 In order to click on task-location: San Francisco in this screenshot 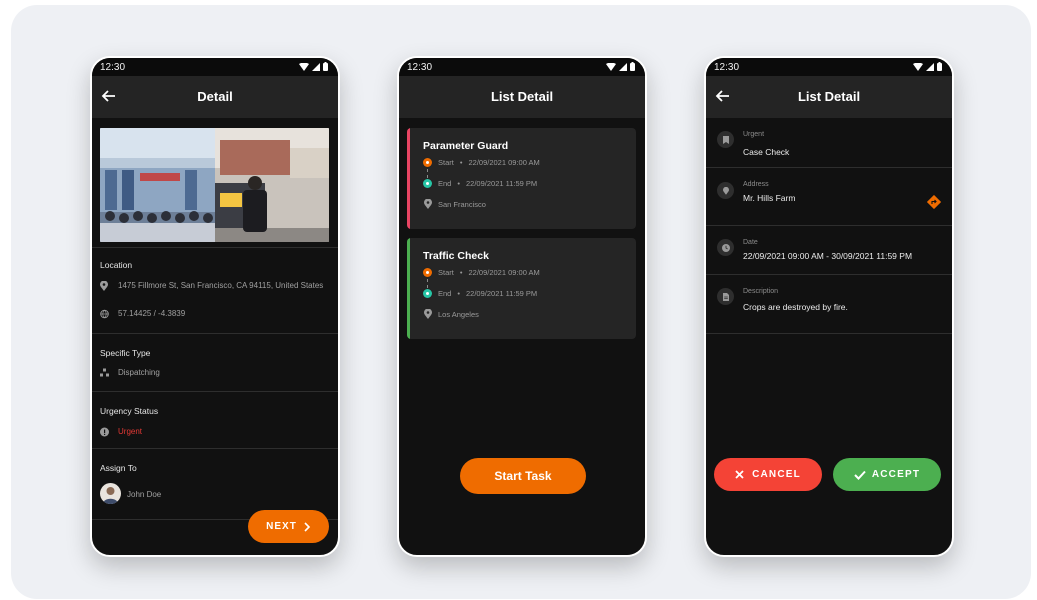, I will do `click(462, 204)`.